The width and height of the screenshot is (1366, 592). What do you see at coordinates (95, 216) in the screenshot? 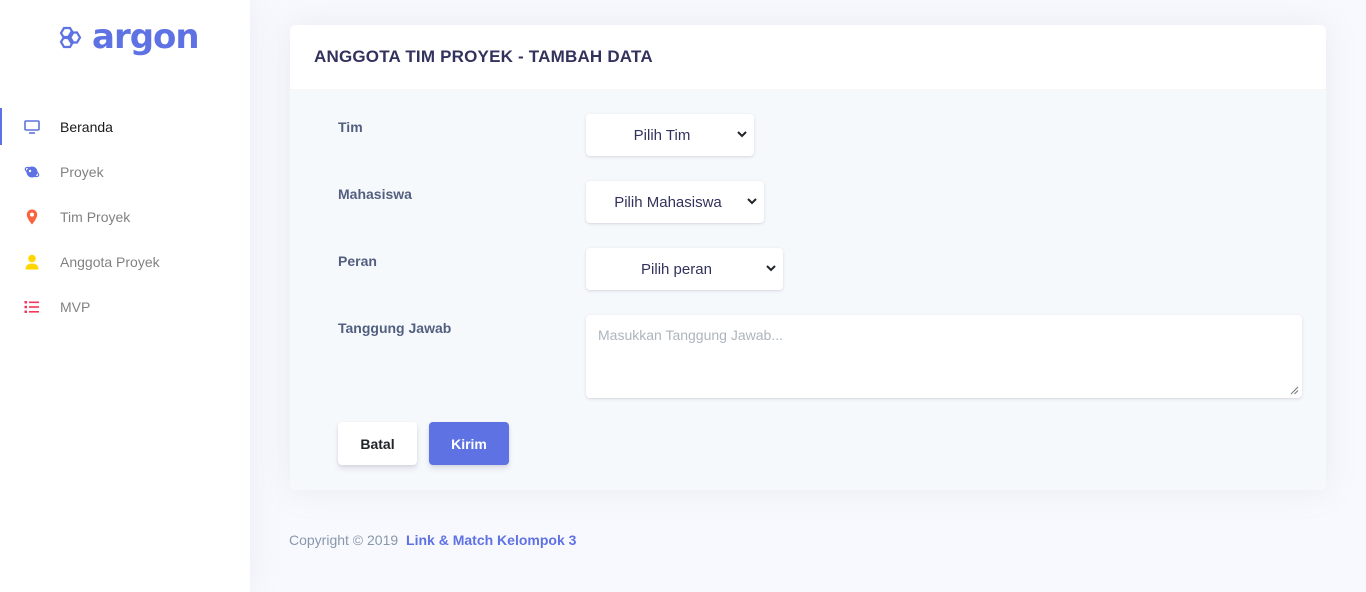
I see `sidebar-item-label: Tim Proyek` at bounding box center [95, 216].